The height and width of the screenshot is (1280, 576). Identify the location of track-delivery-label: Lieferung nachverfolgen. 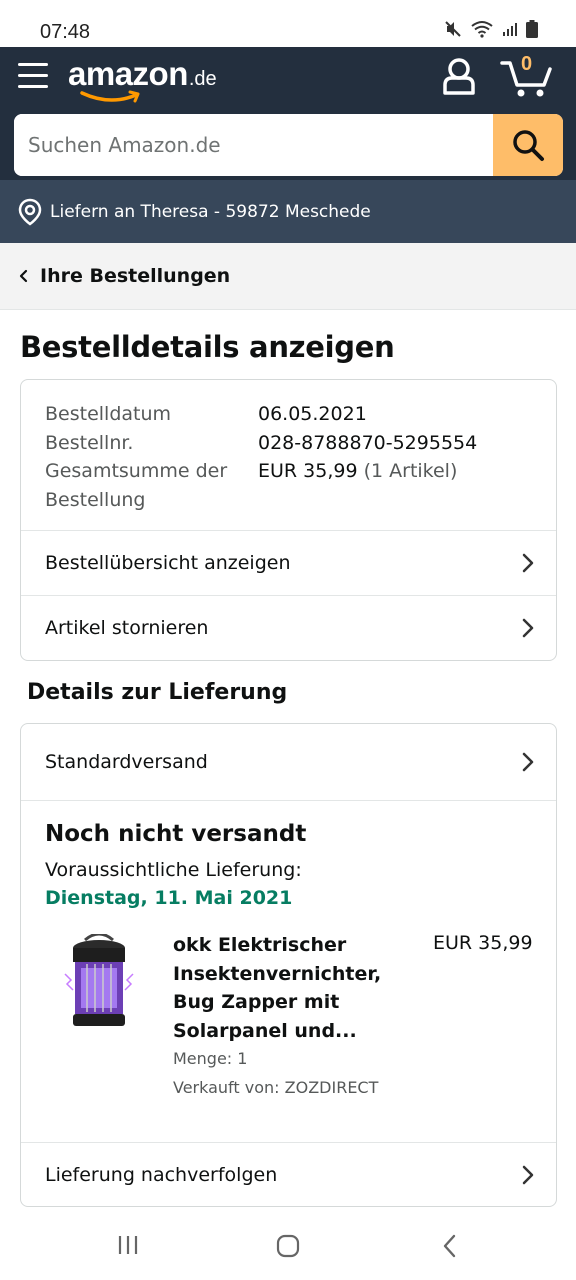
(161, 1175).